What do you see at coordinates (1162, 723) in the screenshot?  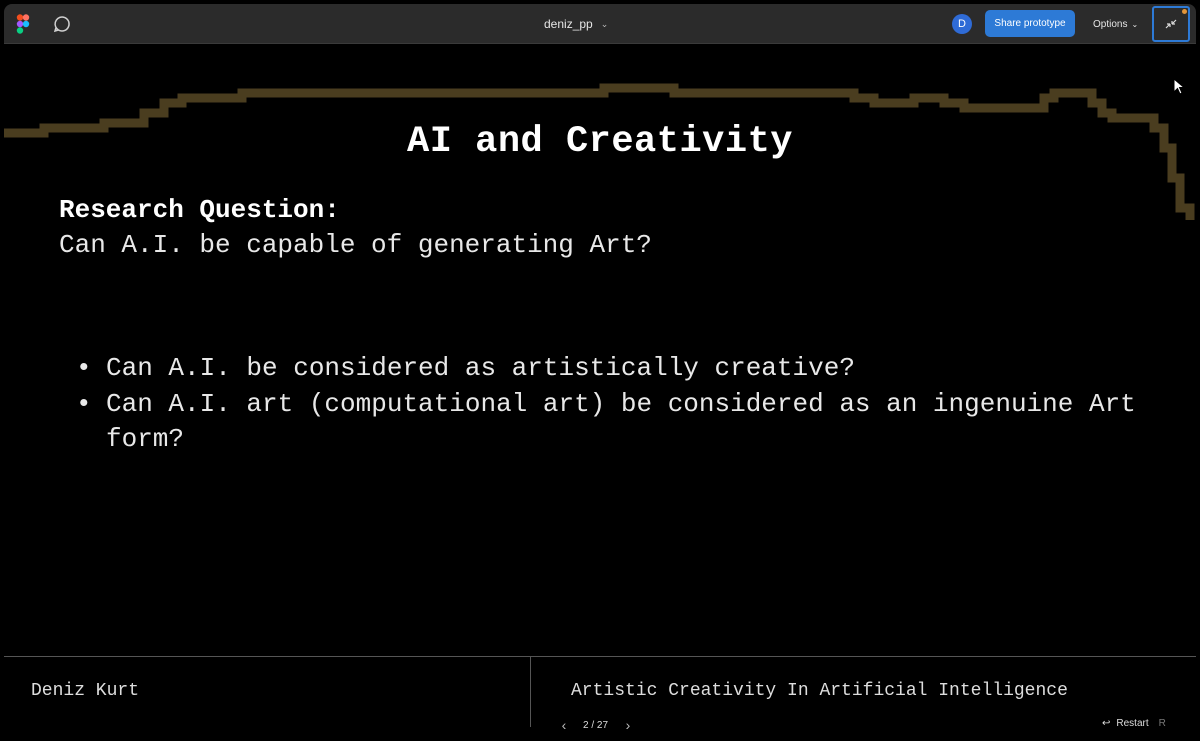 I see `restart-shortcut: R` at bounding box center [1162, 723].